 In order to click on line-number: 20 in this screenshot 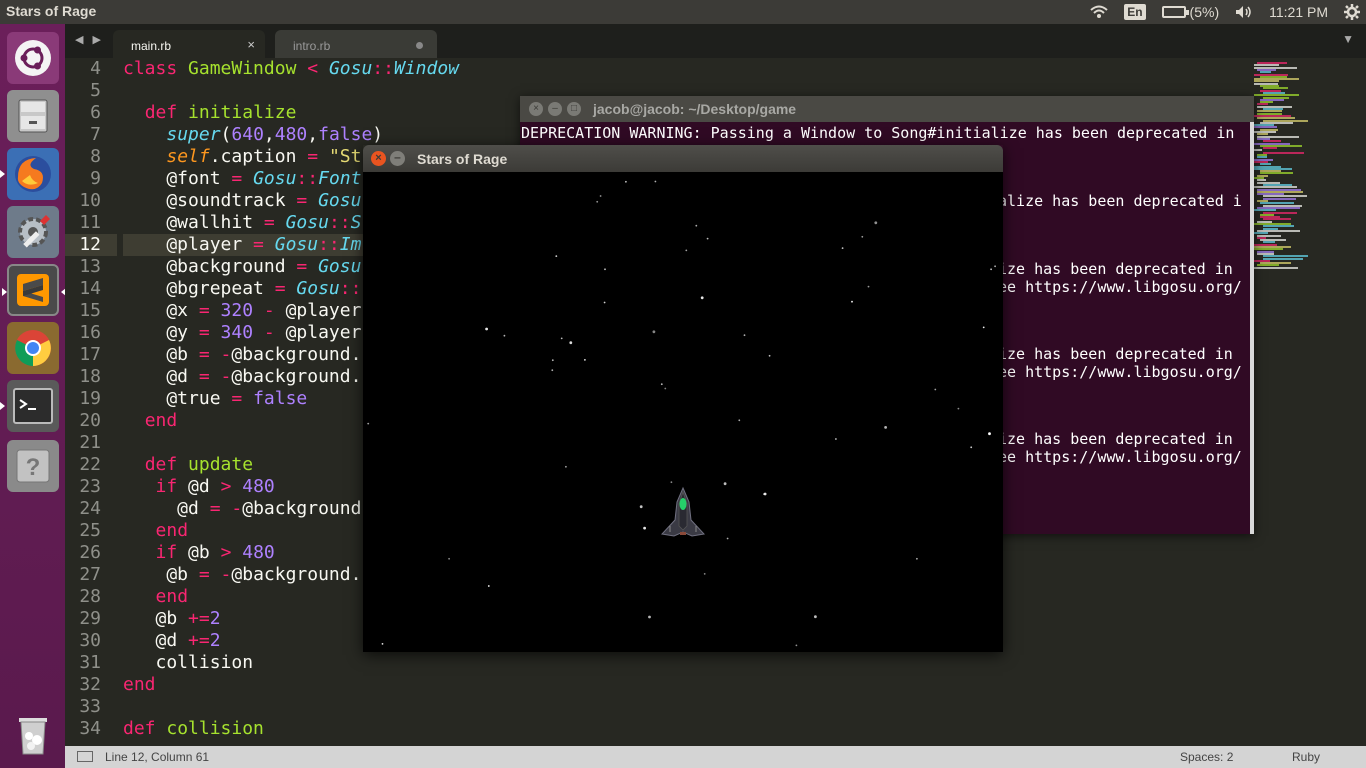, I will do `click(90, 420)`.